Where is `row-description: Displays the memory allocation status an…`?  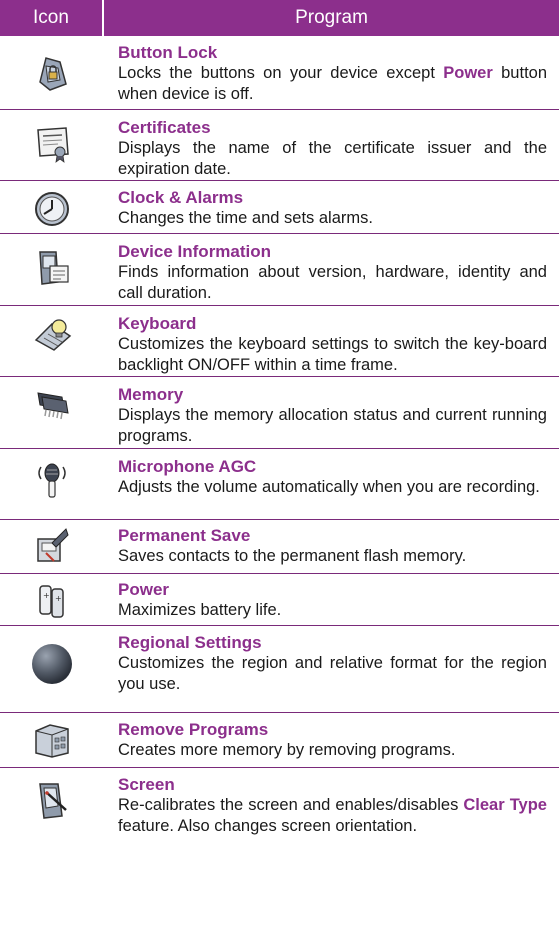
row-description: Displays the memory allocation status an… is located at coordinates (332, 425).